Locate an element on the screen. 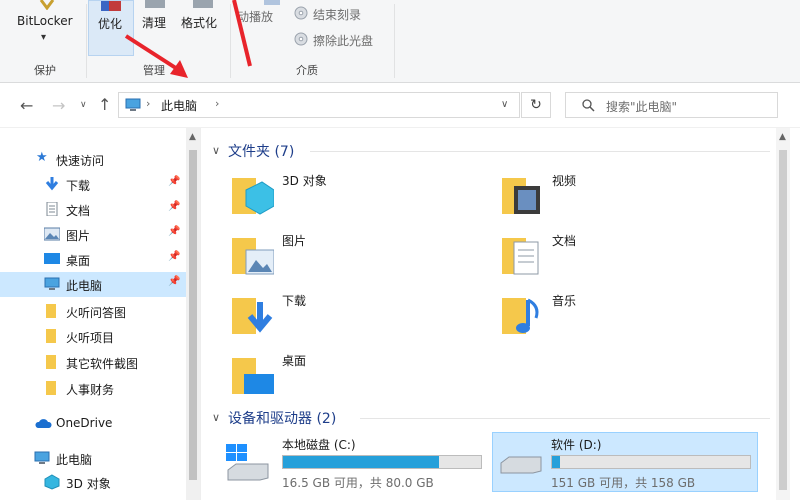 The width and height of the screenshot is (800, 500). forward-arrow-icon: → is located at coordinates (58, 105).